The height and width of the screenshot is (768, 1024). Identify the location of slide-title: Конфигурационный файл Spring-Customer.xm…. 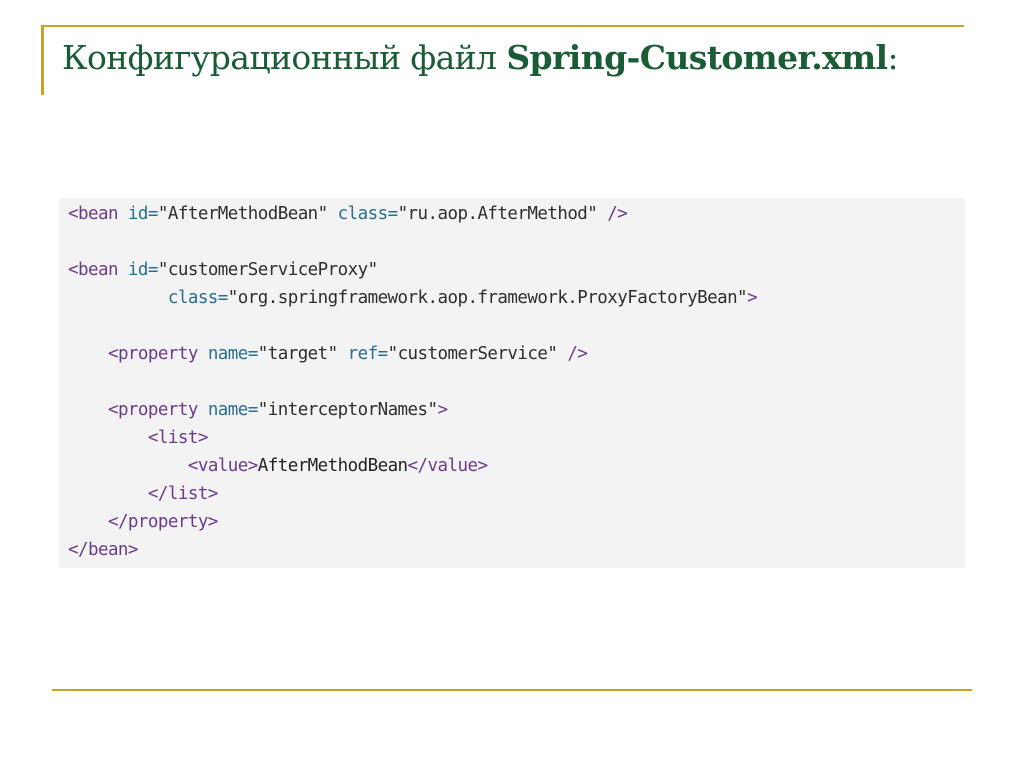
(480, 57).